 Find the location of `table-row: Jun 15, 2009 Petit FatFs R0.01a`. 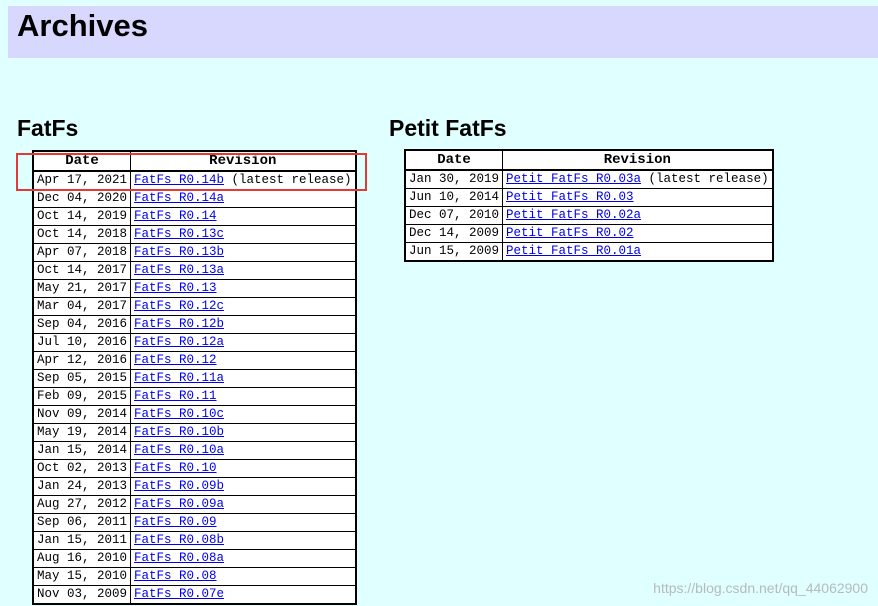

table-row: Jun 15, 2009 Petit FatFs R0.01a is located at coordinates (589, 252).